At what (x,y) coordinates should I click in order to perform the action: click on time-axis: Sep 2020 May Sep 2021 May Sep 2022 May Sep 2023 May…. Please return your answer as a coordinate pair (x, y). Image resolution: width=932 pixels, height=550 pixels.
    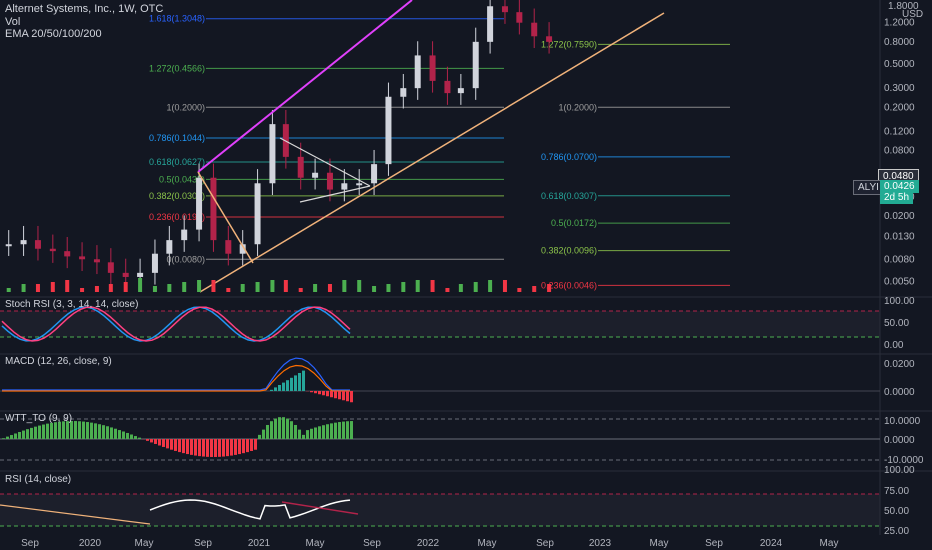
    Looking at the image, I should click on (429, 543).